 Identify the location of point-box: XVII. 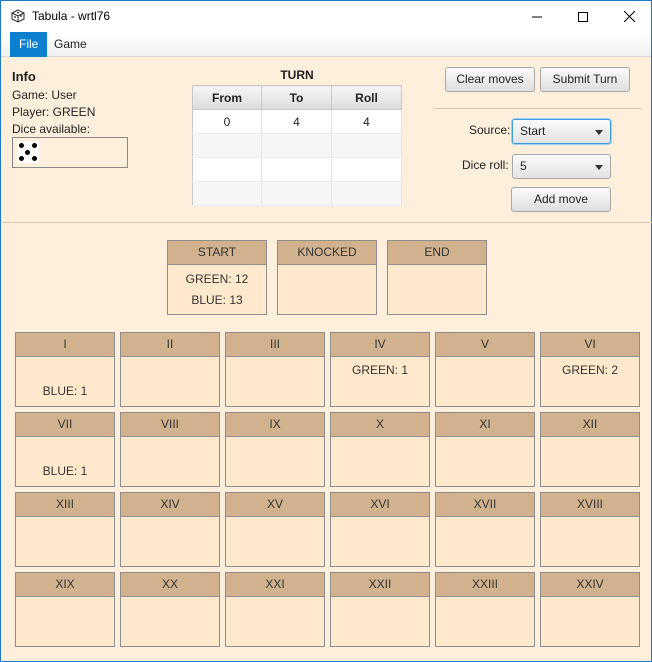
(485, 529).